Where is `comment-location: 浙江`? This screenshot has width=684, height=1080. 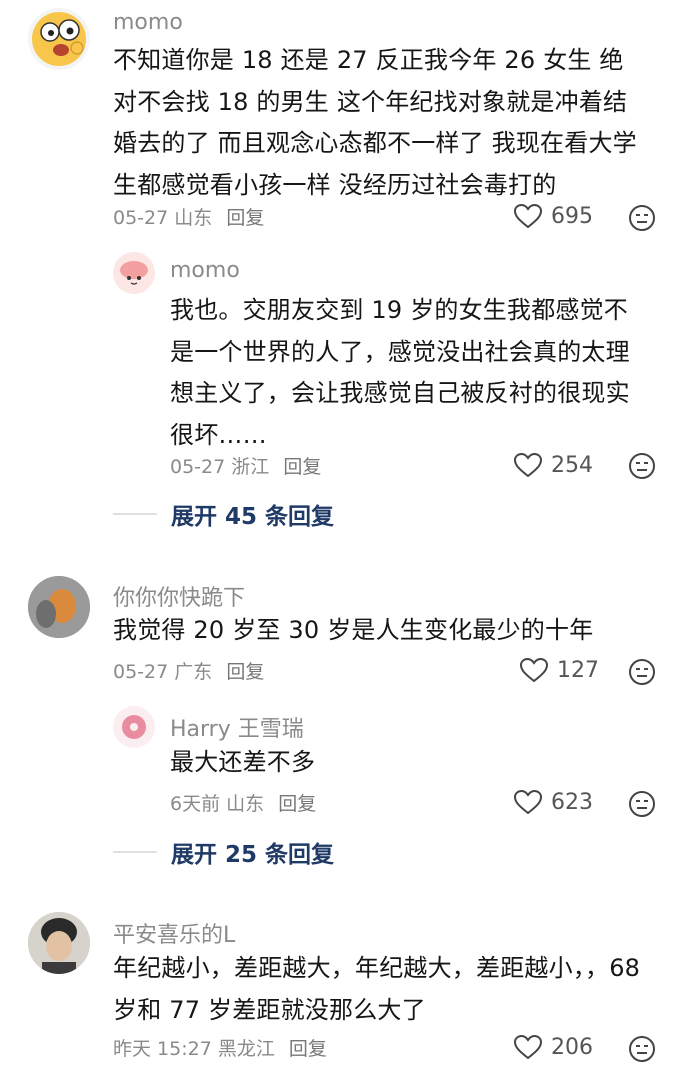
comment-location: 浙江 is located at coordinates (250, 467).